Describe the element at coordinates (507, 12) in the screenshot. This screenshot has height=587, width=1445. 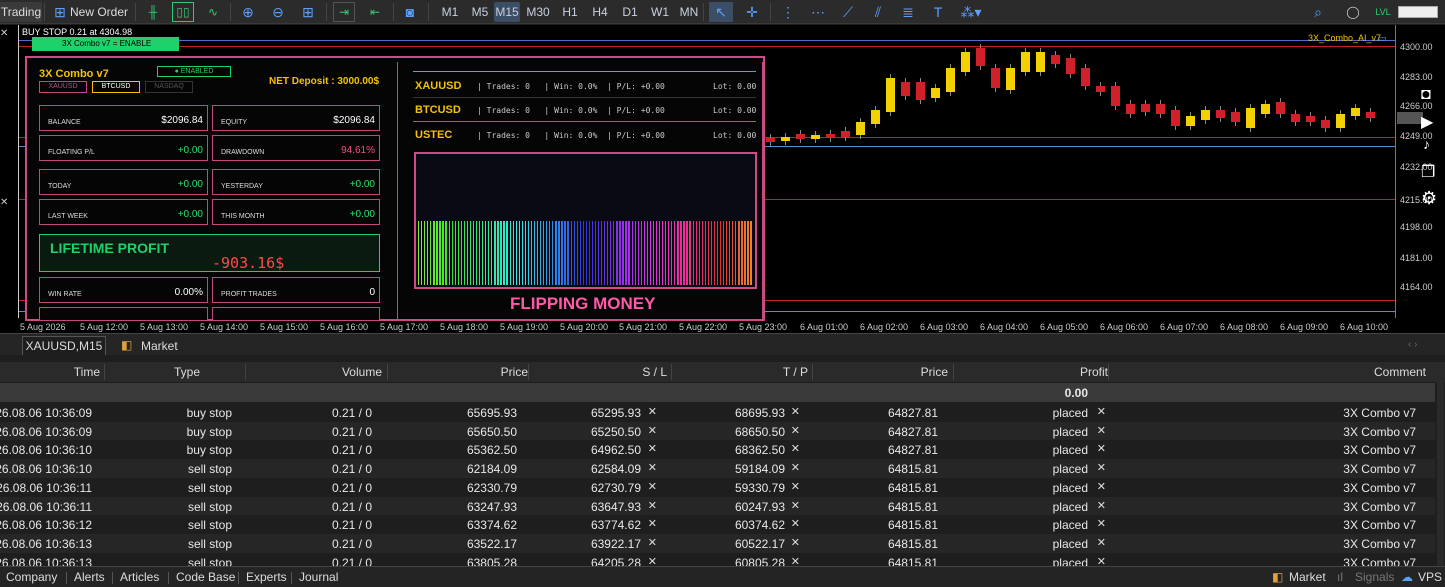
I see `timeframe-m15-button: M15` at that location.